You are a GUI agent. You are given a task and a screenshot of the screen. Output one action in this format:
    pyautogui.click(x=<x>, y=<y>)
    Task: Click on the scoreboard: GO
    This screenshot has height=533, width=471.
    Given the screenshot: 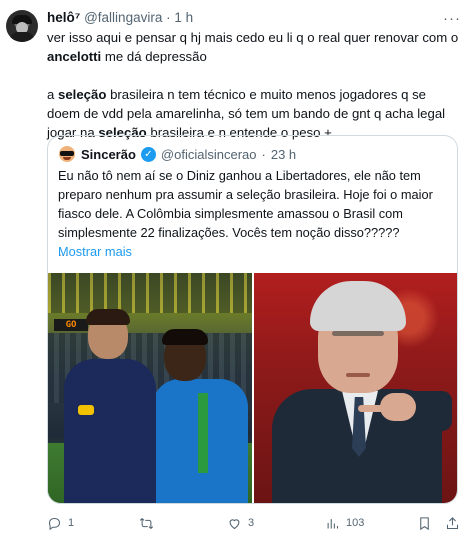 What is the action you would take?
    pyautogui.click(x=71, y=325)
    